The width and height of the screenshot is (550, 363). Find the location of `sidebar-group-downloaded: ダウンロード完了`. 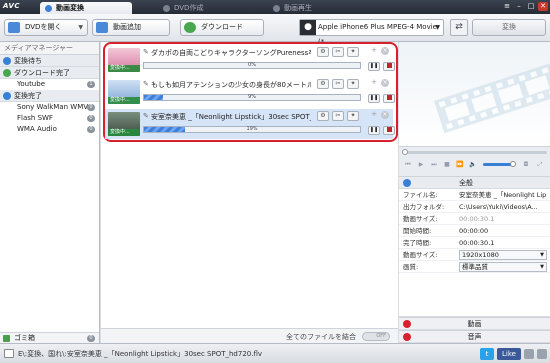

sidebar-group-downloaded: ダウンロード完了 is located at coordinates (49, 73).